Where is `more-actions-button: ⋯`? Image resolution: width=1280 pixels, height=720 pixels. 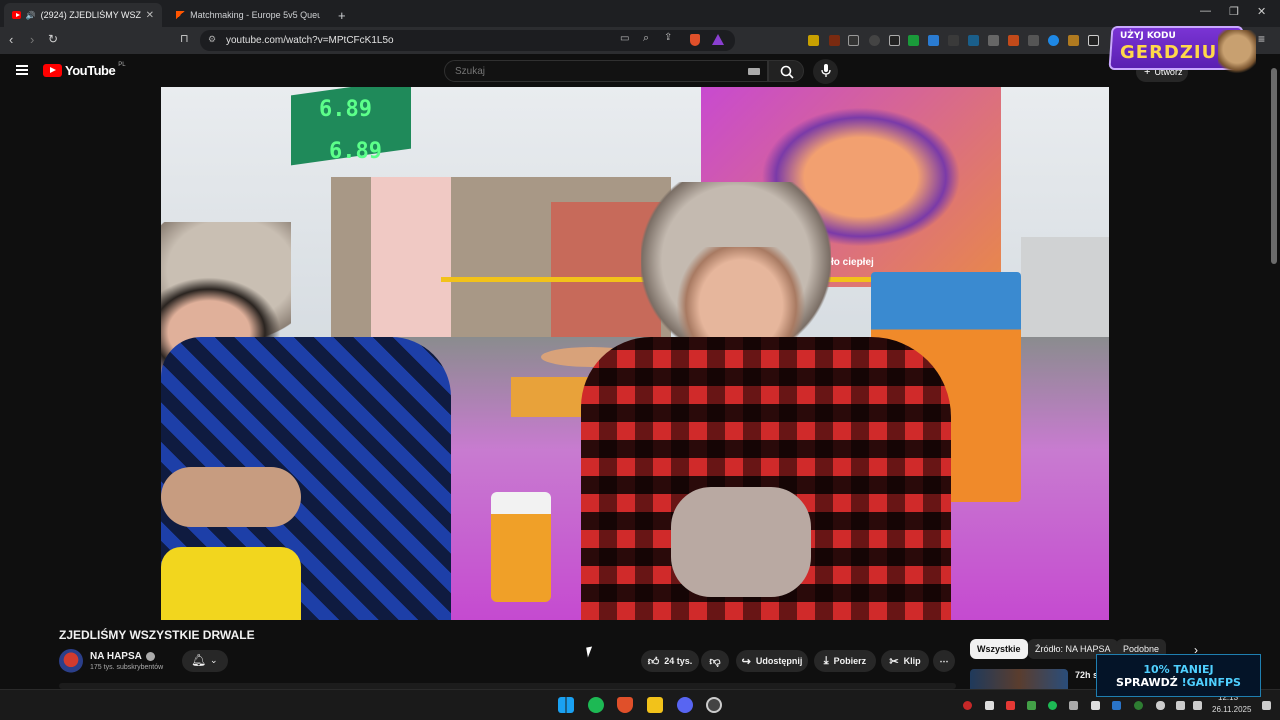 more-actions-button: ⋯ is located at coordinates (944, 661).